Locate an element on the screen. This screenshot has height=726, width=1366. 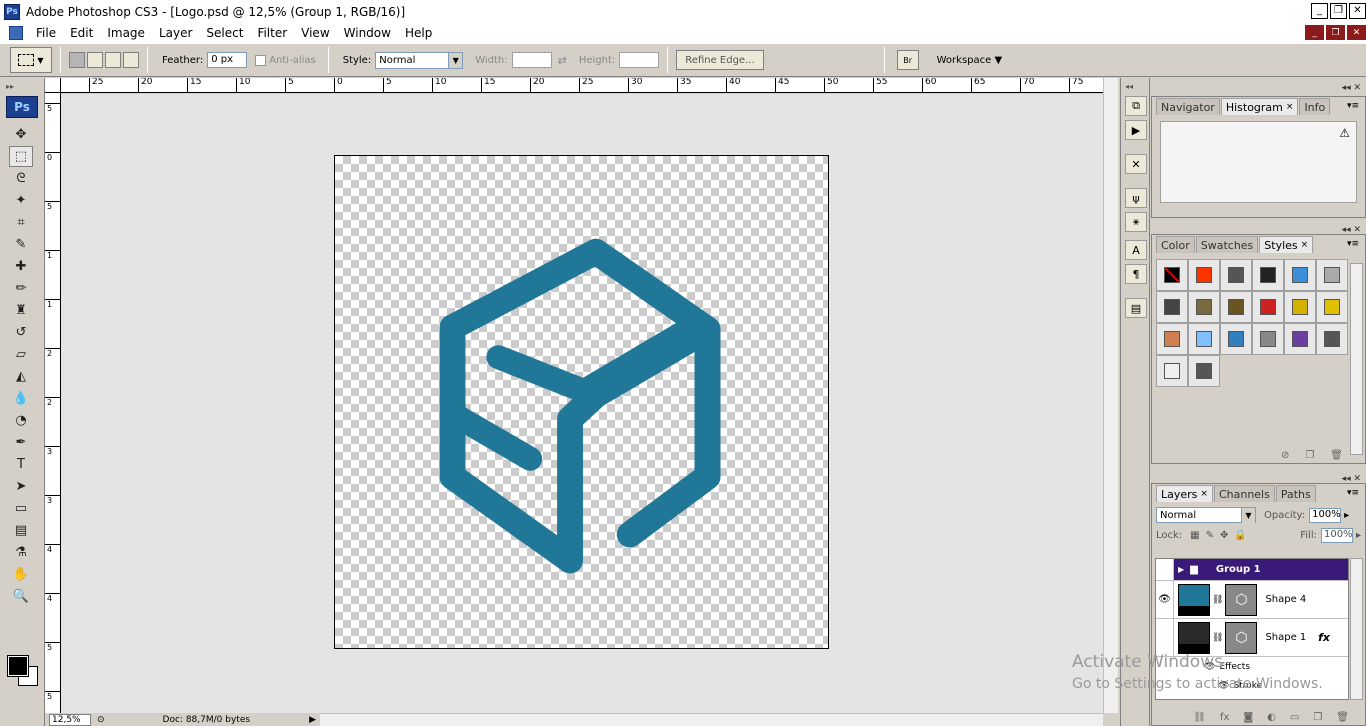
styles-scrollbar is located at coordinates (1356, 359).